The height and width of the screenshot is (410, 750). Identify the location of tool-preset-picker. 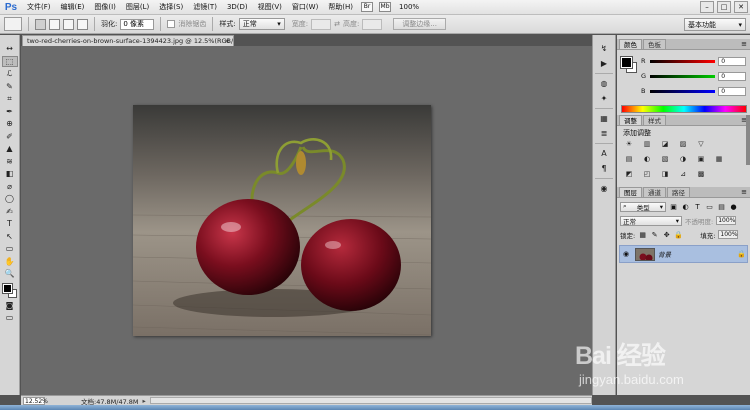
(13, 24).